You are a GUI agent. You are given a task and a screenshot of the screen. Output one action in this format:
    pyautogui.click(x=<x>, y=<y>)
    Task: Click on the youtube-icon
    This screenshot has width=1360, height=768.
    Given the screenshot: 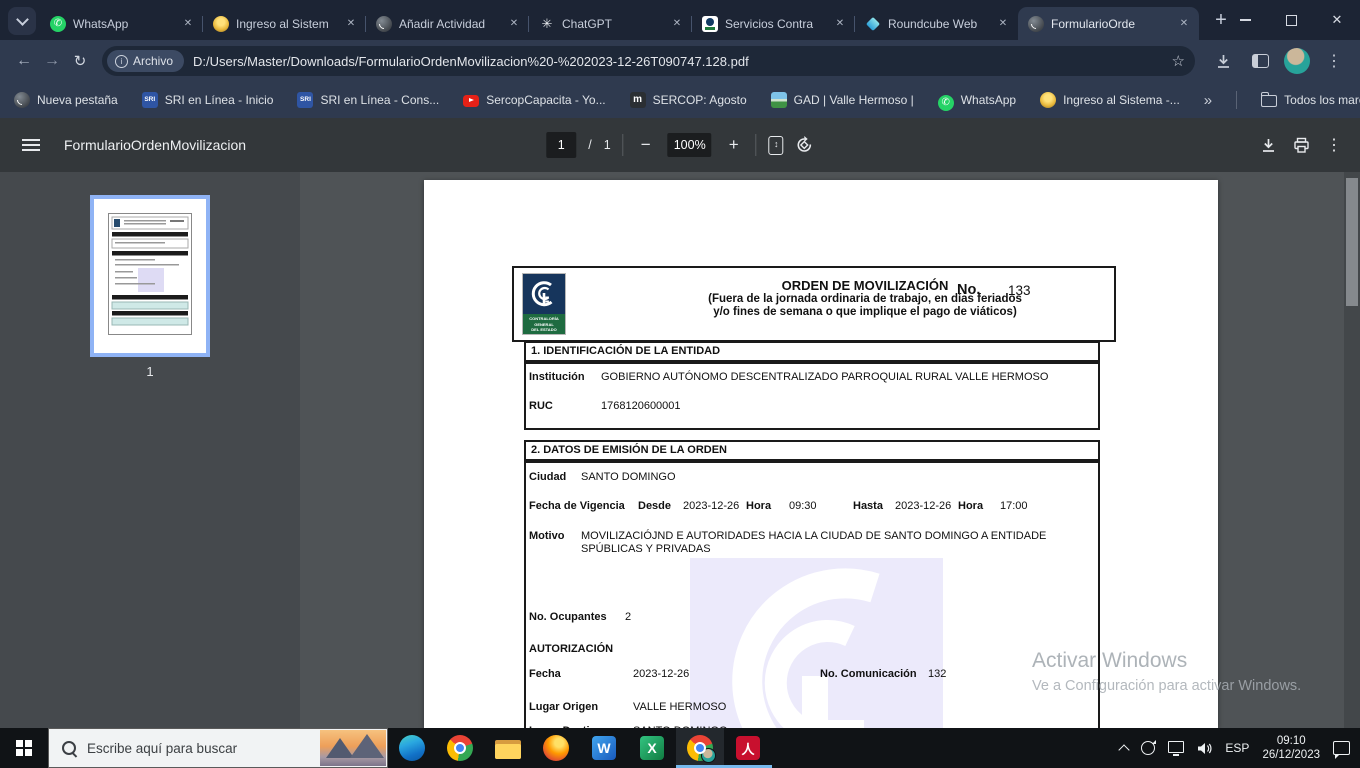 What is the action you would take?
    pyautogui.click(x=471, y=101)
    